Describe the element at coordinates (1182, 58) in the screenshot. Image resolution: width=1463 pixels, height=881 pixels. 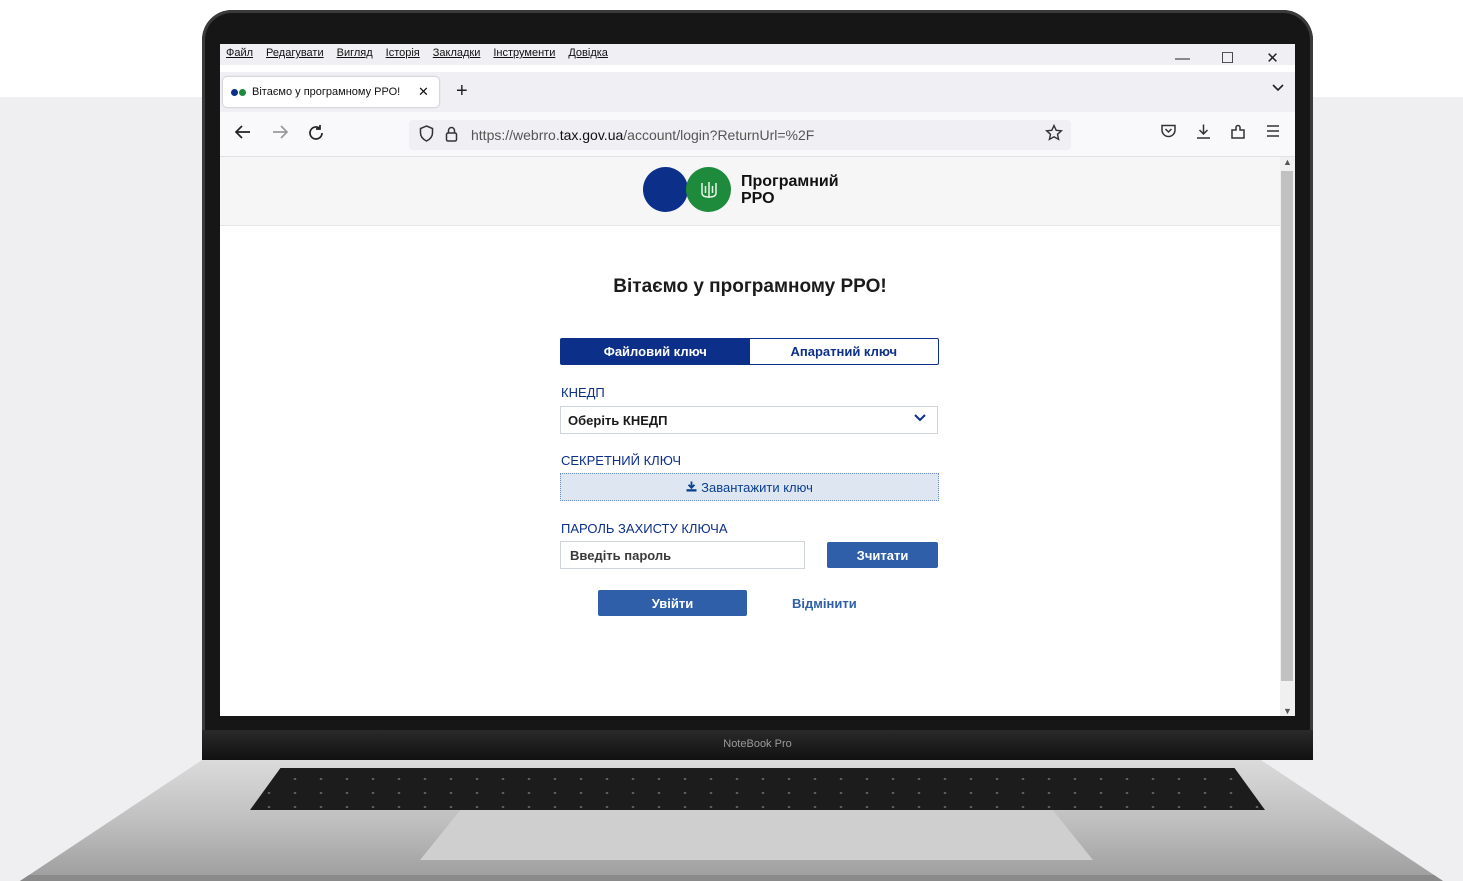
I see `minimize-button: —` at that location.